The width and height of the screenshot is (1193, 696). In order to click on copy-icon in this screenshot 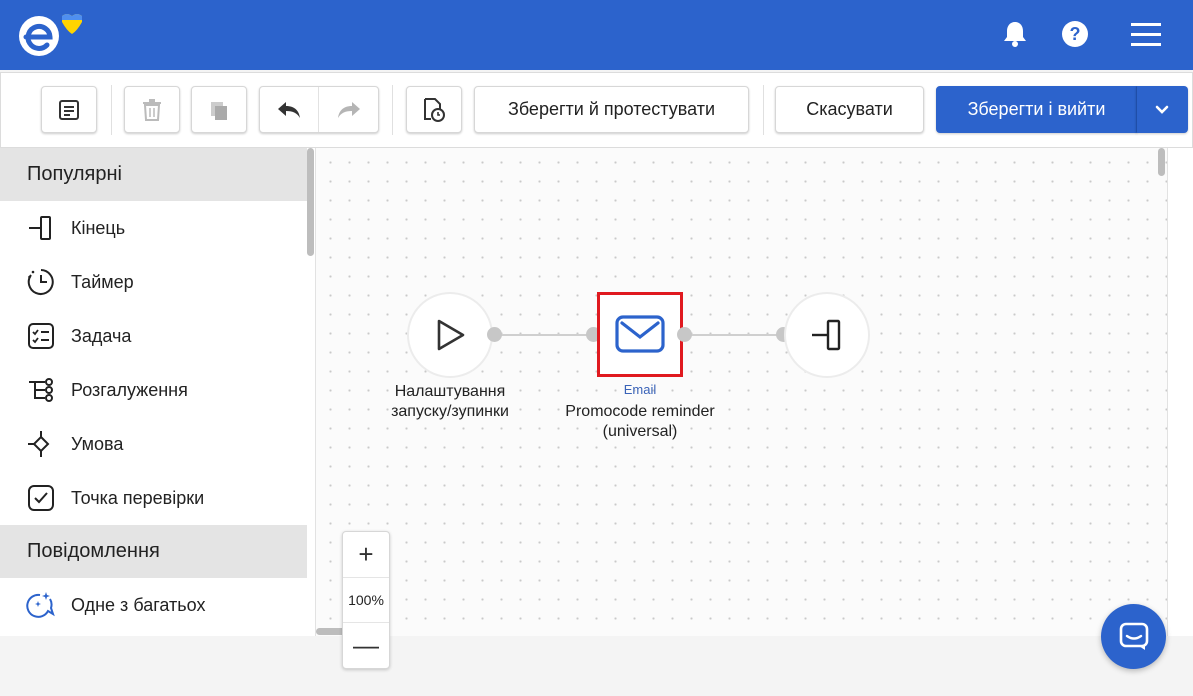, I will do `click(219, 110)`.